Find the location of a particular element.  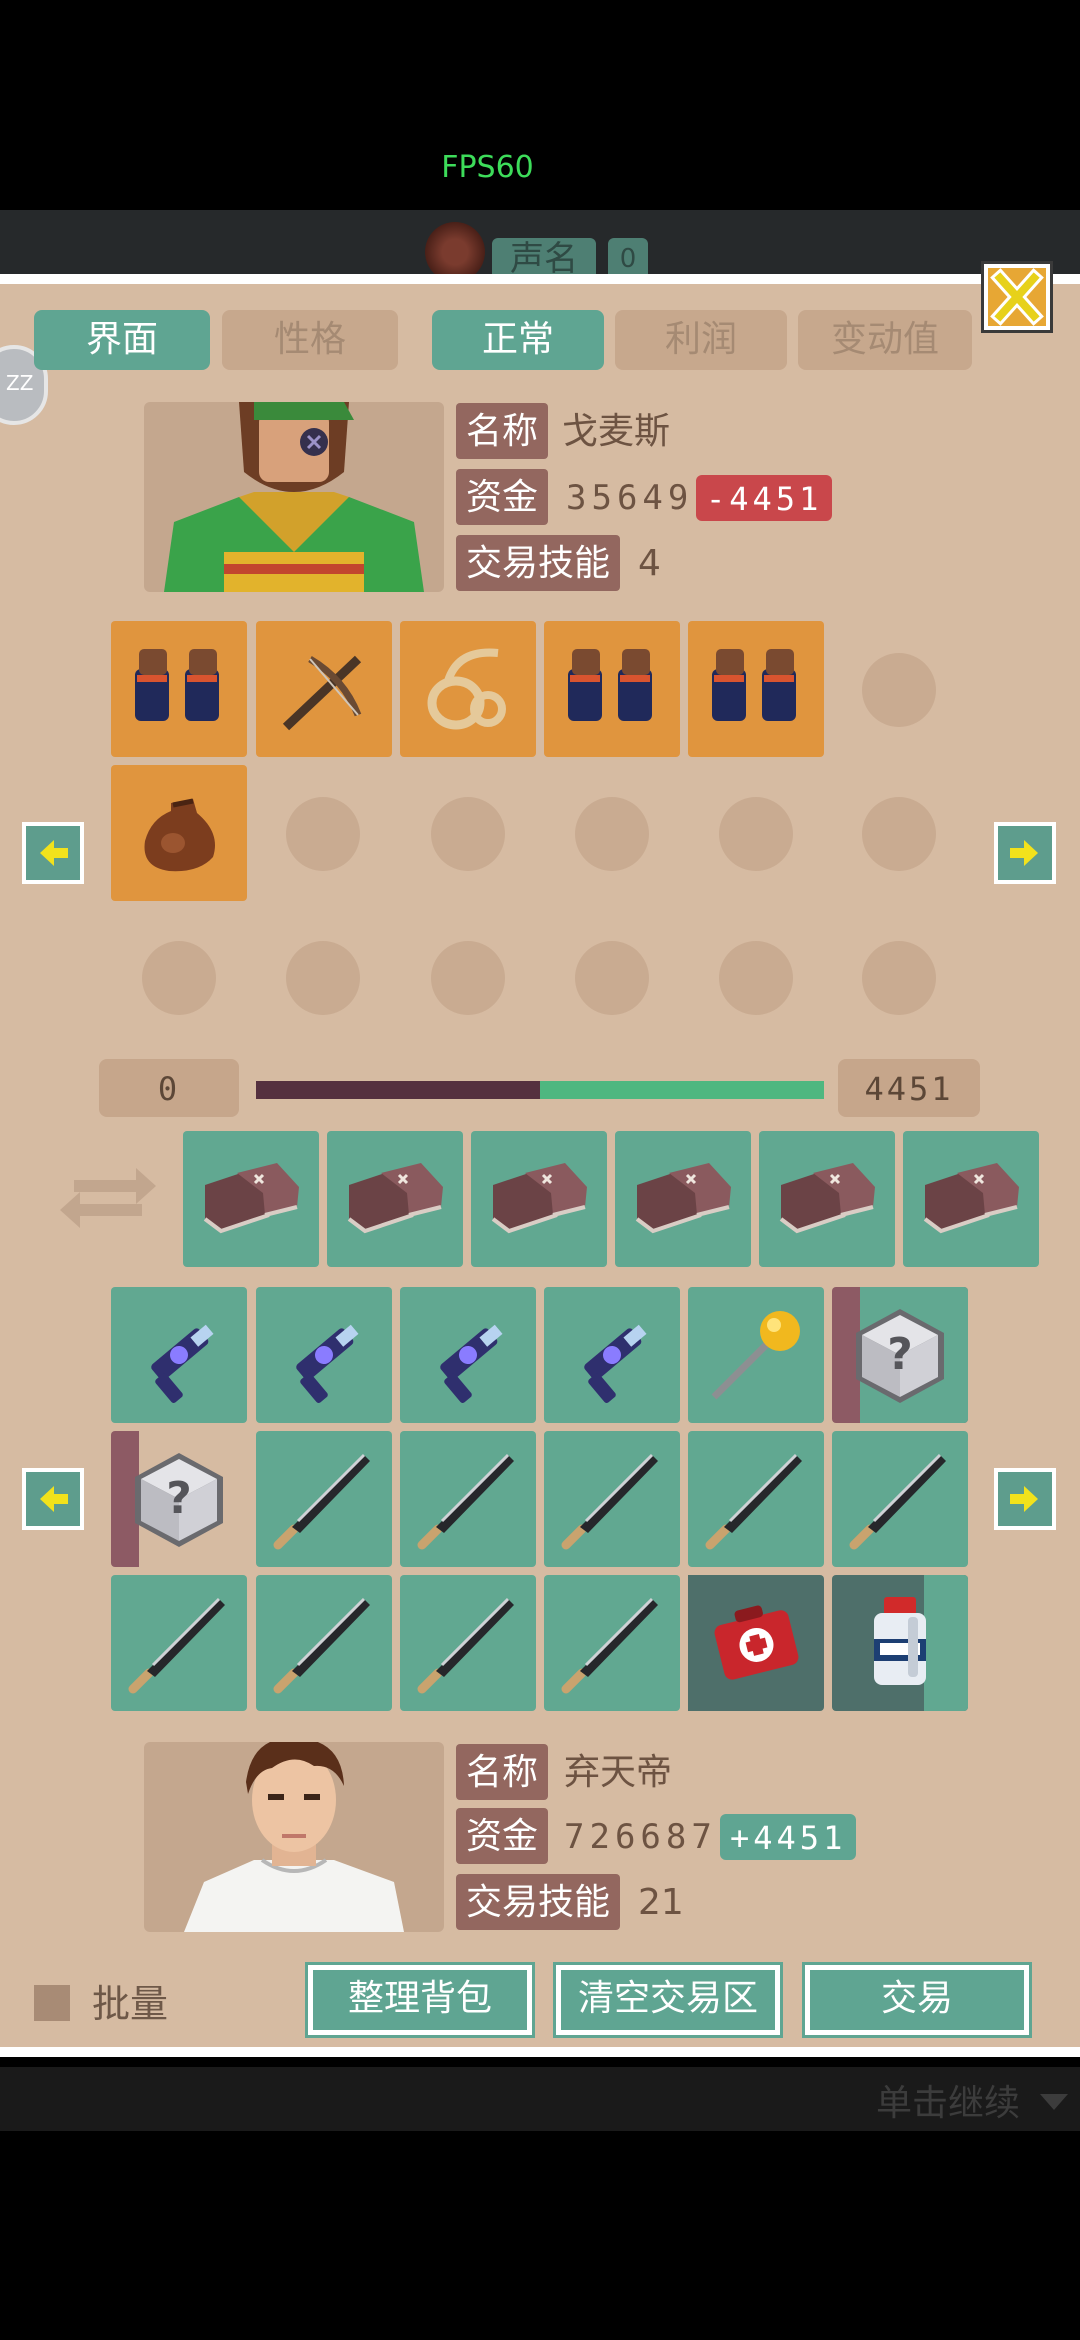

player-funds-change: +4451 is located at coordinates (788, 1837).